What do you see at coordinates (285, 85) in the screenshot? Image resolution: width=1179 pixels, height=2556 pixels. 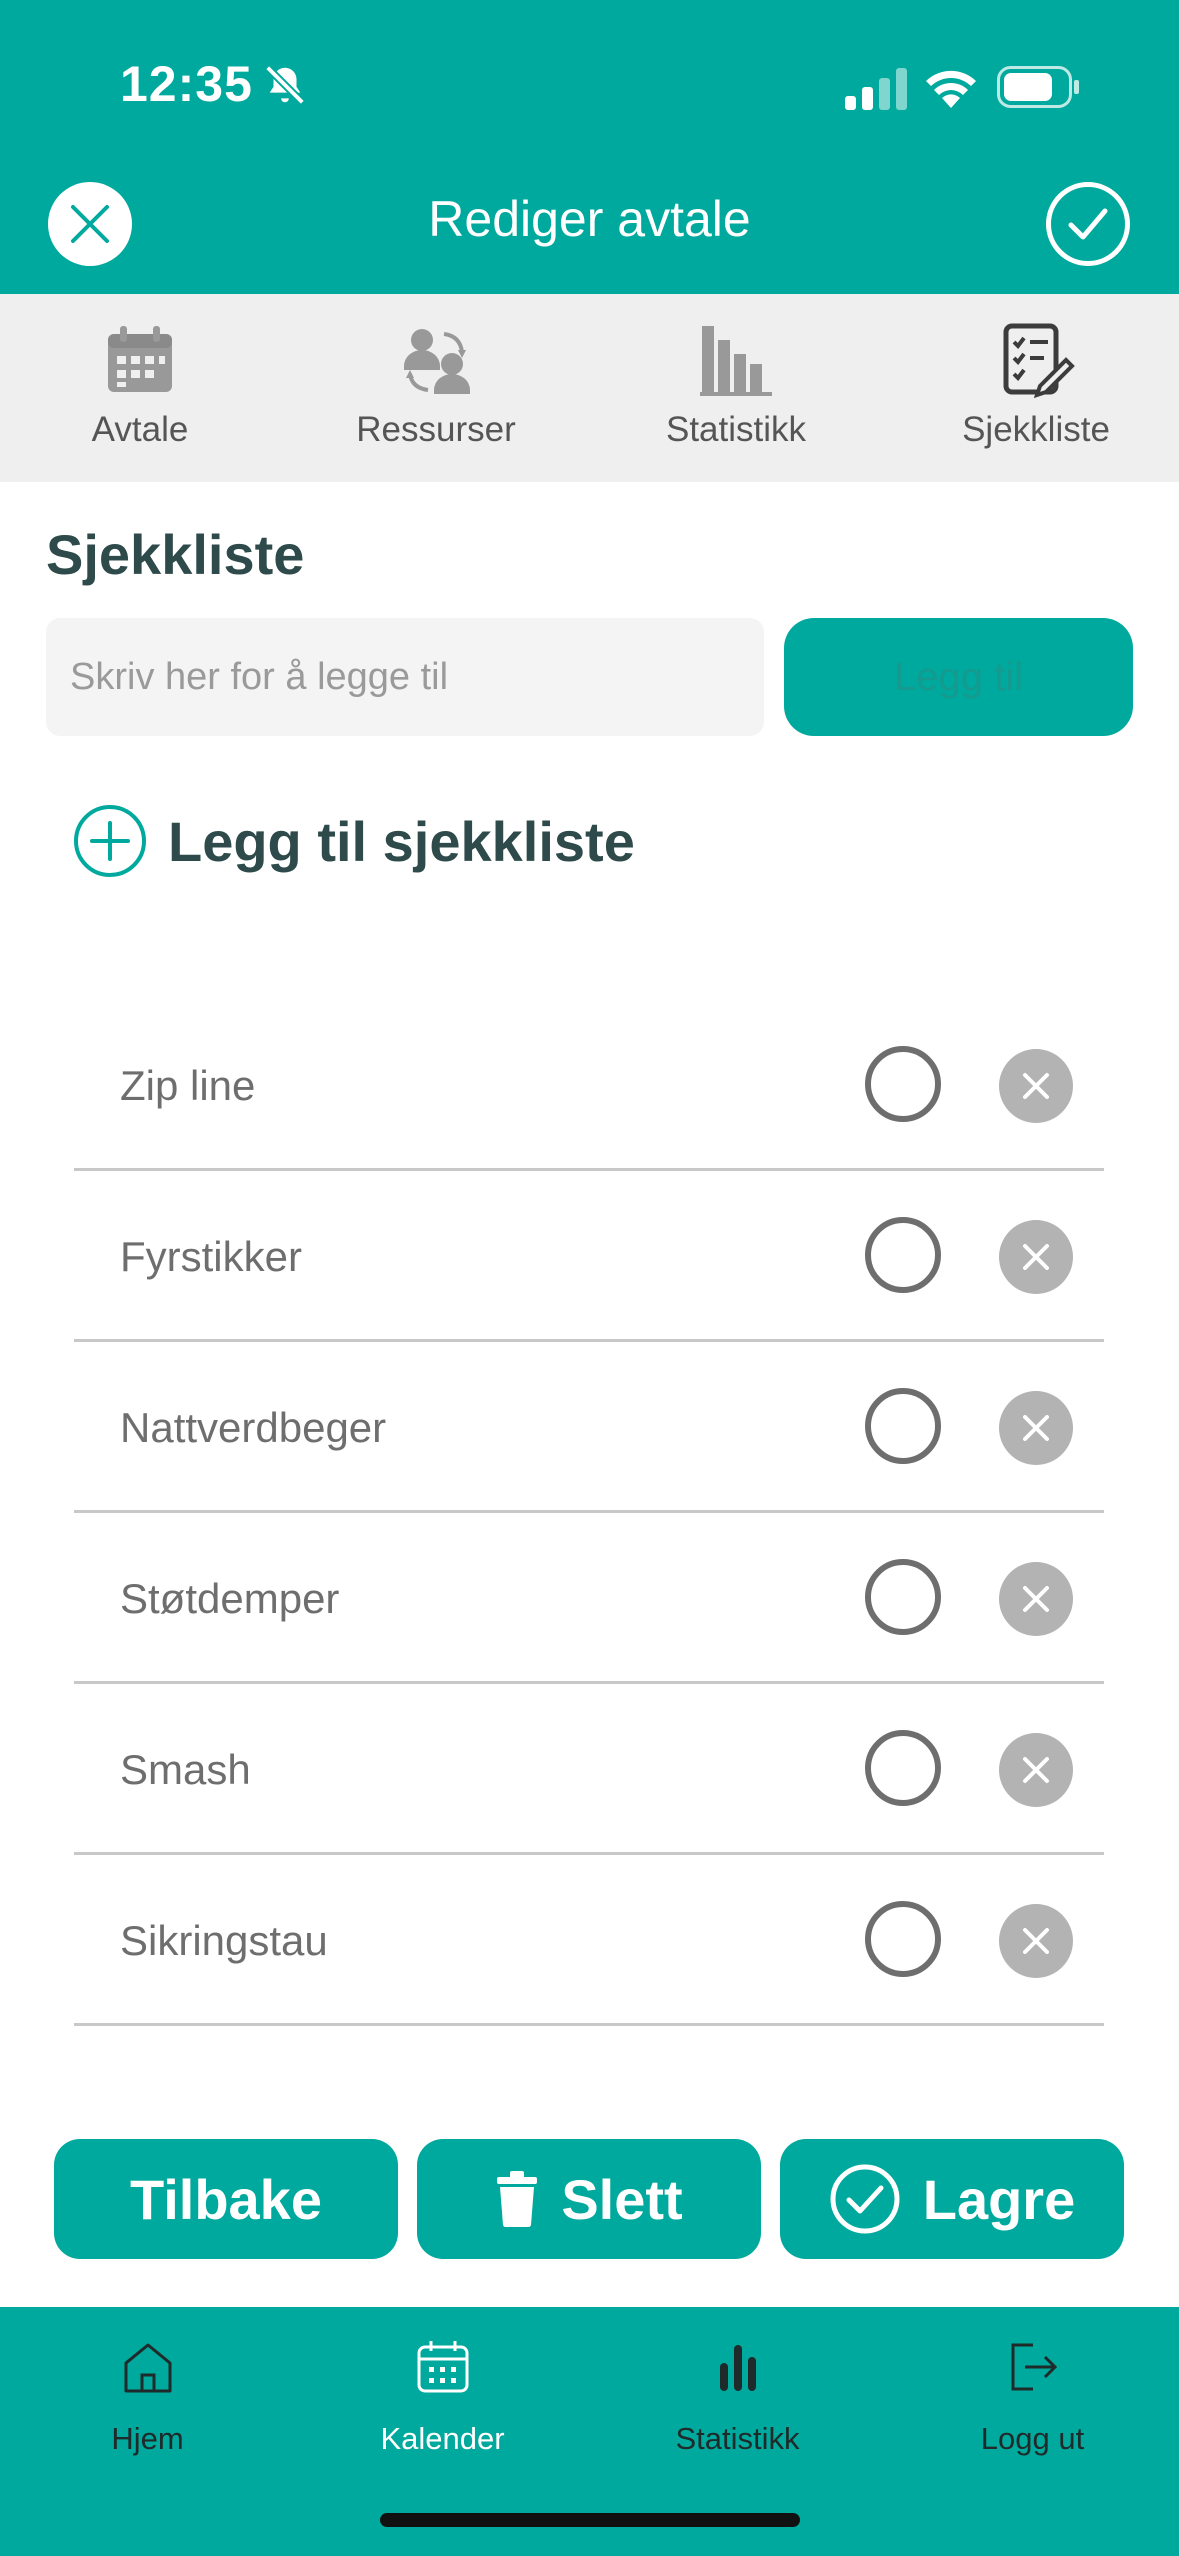 I see `bell-muted-icon` at bounding box center [285, 85].